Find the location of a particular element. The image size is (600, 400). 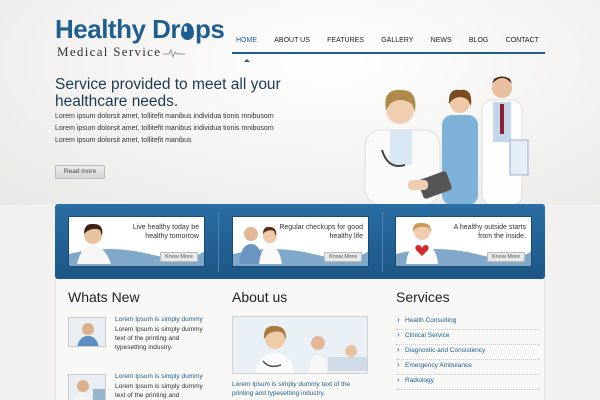

nav-blog: BLOG is located at coordinates (478, 44).